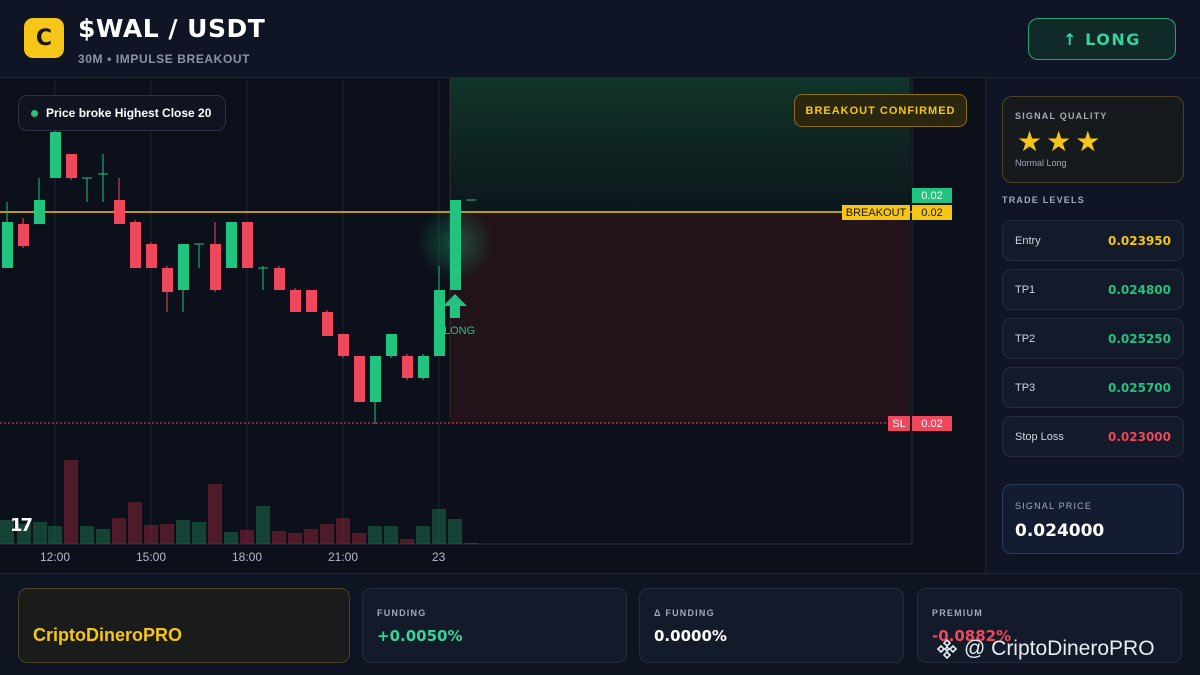 The height and width of the screenshot is (675, 1200). I want to click on level-value: 0.025250, so click(1139, 338).